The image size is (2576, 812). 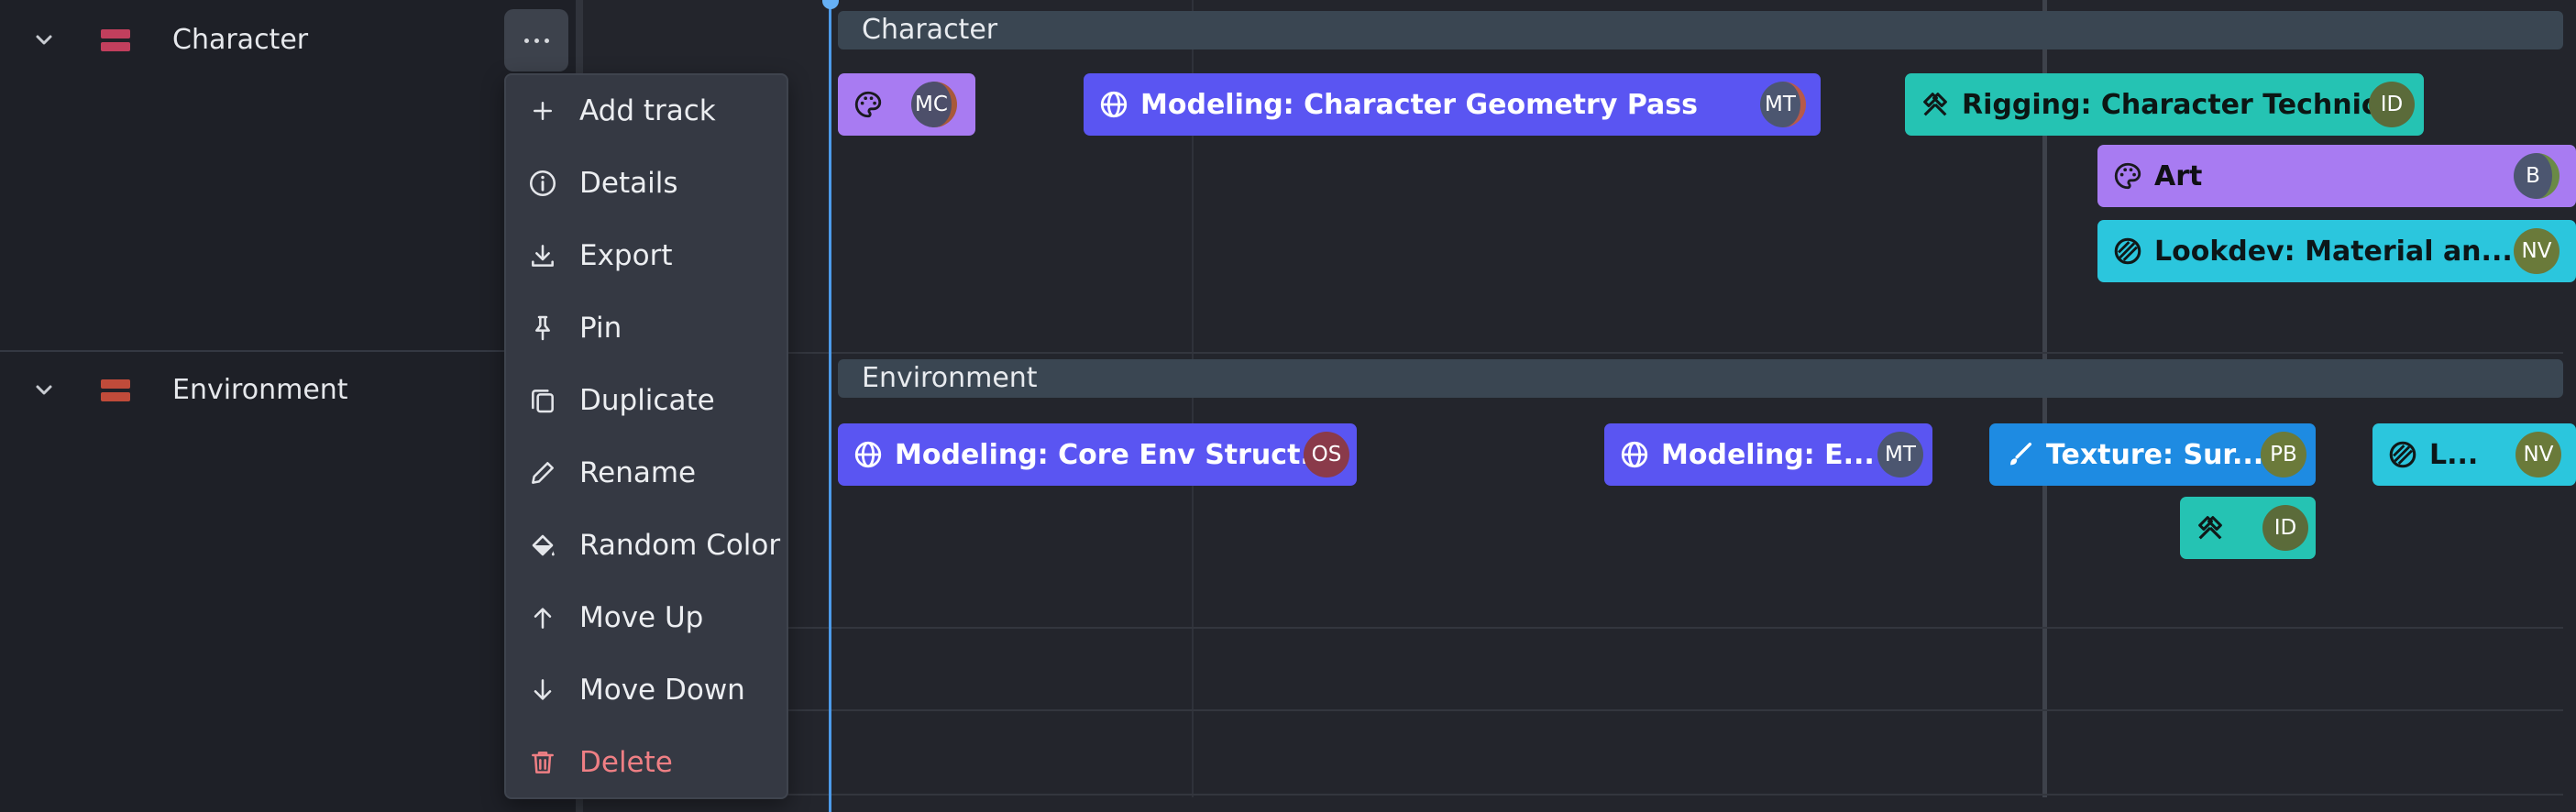 I want to click on arrow-up-icon, so click(x=542, y=617).